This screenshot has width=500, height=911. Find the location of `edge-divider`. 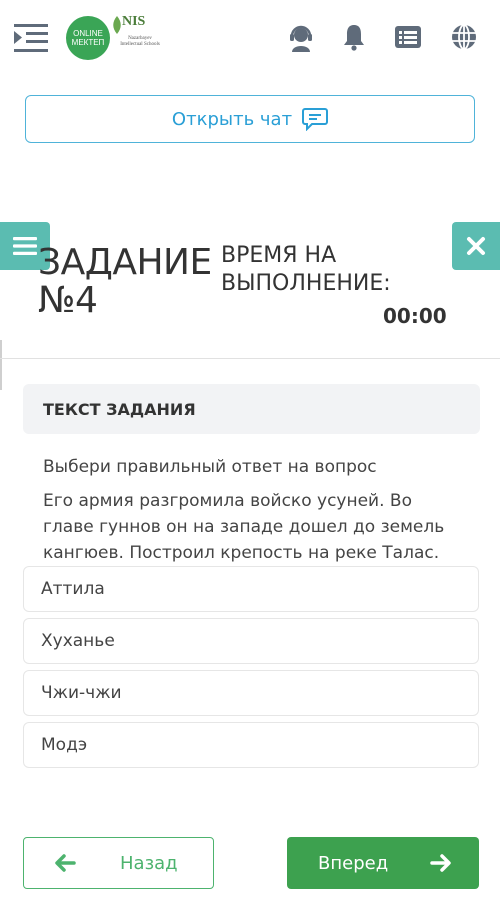

edge-divider is located at coordinates (1, 365).